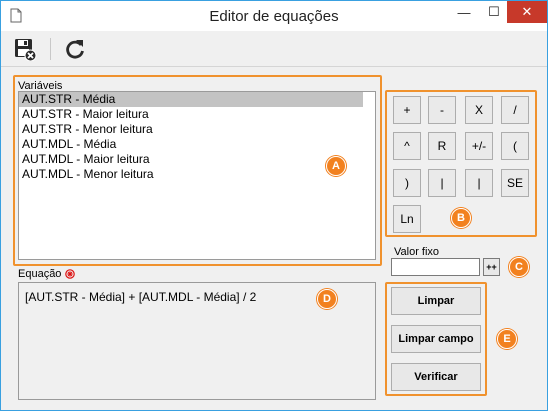 Image resolution: width=548 pixels, height=411 pixels. Describe the element at coordinates (442, 146) in the screenshot. I see `operator-root-button: R` at that location.